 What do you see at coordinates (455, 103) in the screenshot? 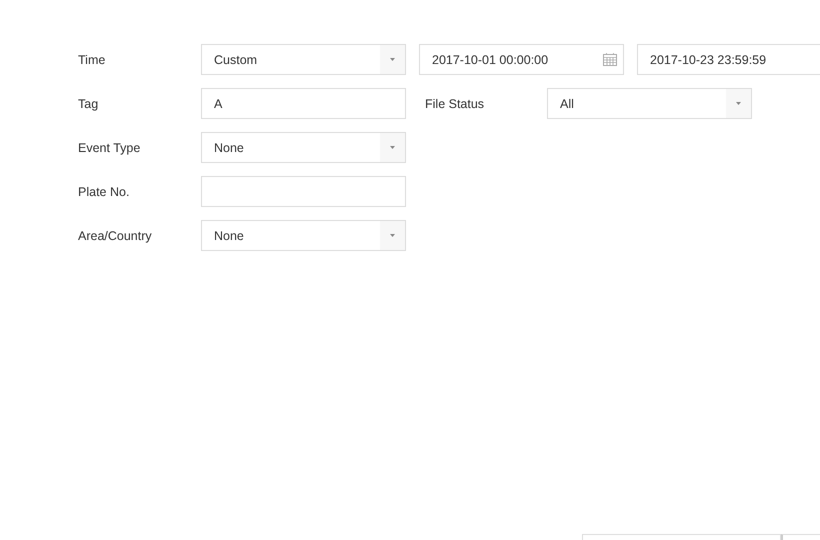
I see `field-label: File Status` at bounding box center [455, 103].